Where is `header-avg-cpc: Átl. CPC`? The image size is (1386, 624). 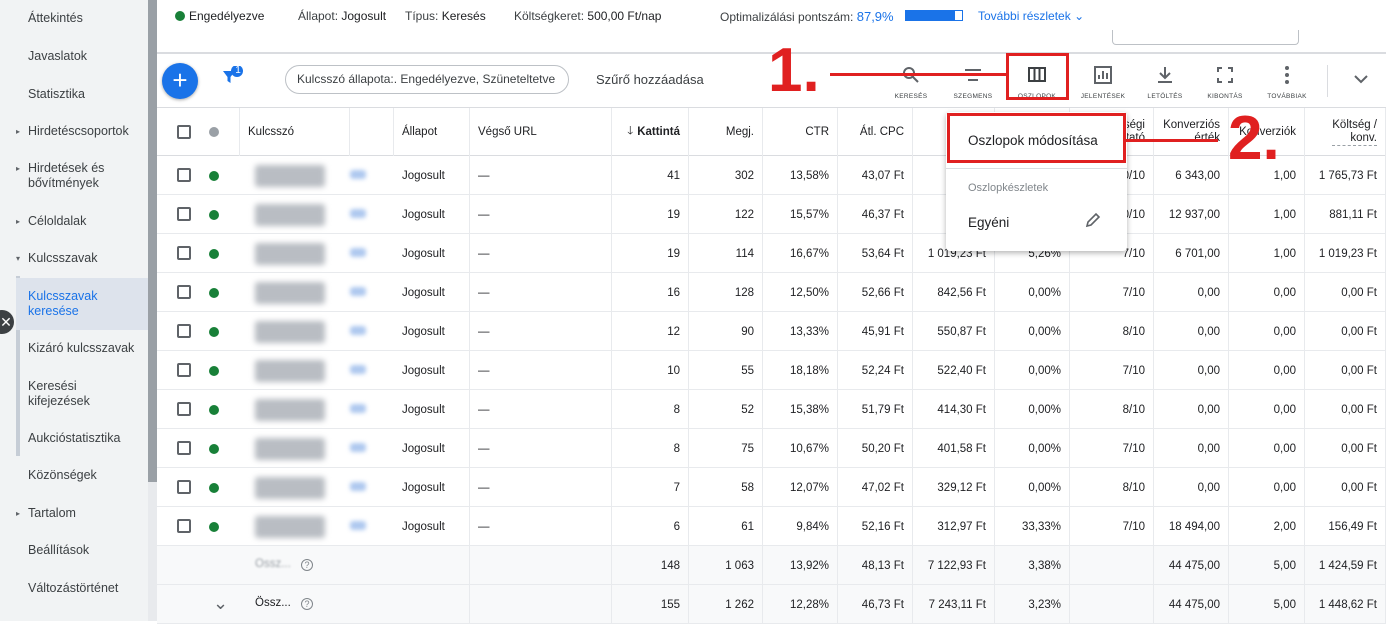
header-avg-cpc: Átl. CPC is located at coordinates (875, 132).